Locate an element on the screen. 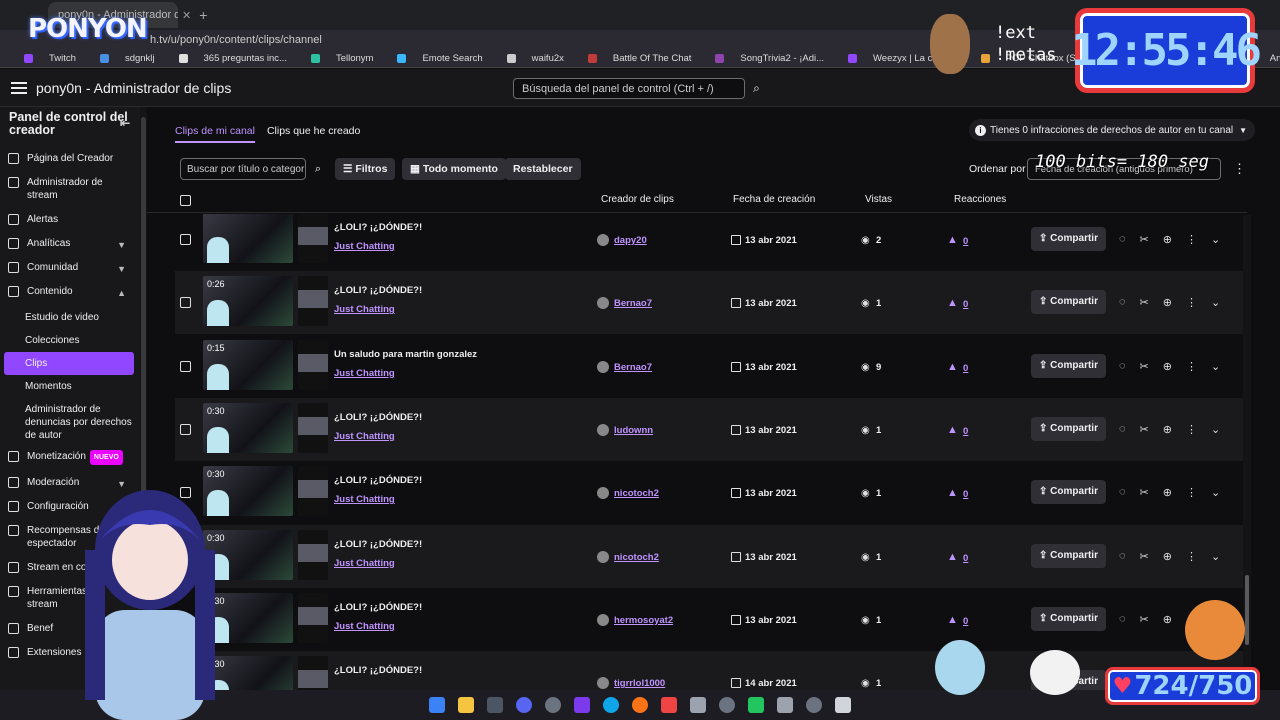 The image size is (1280, 720). sidebar-item-alertas: Alertas is located at coordinates (70, 219).